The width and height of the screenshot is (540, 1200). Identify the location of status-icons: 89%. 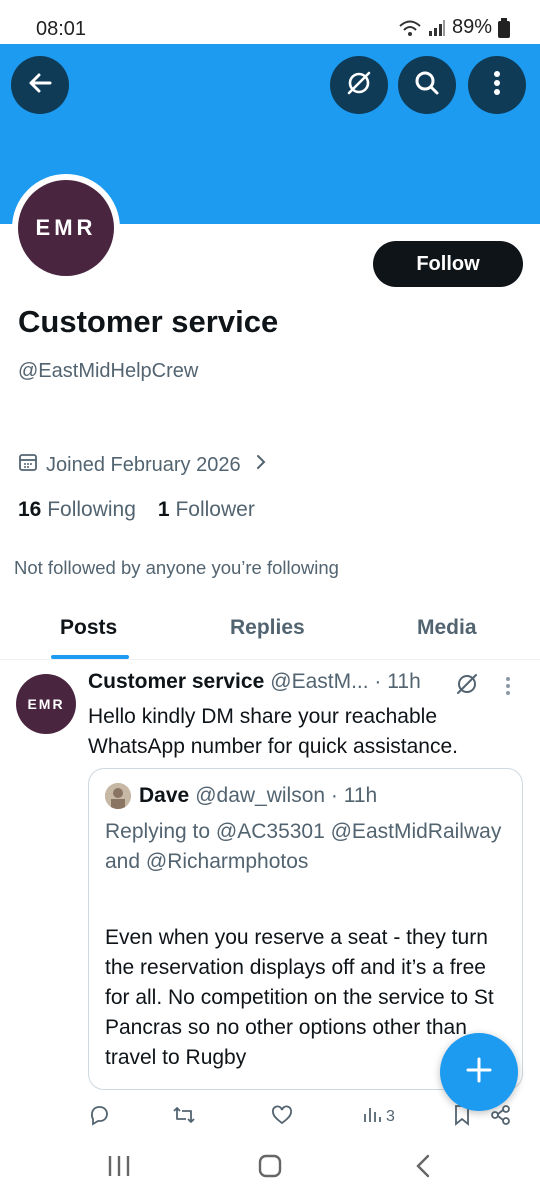
(454, 27).